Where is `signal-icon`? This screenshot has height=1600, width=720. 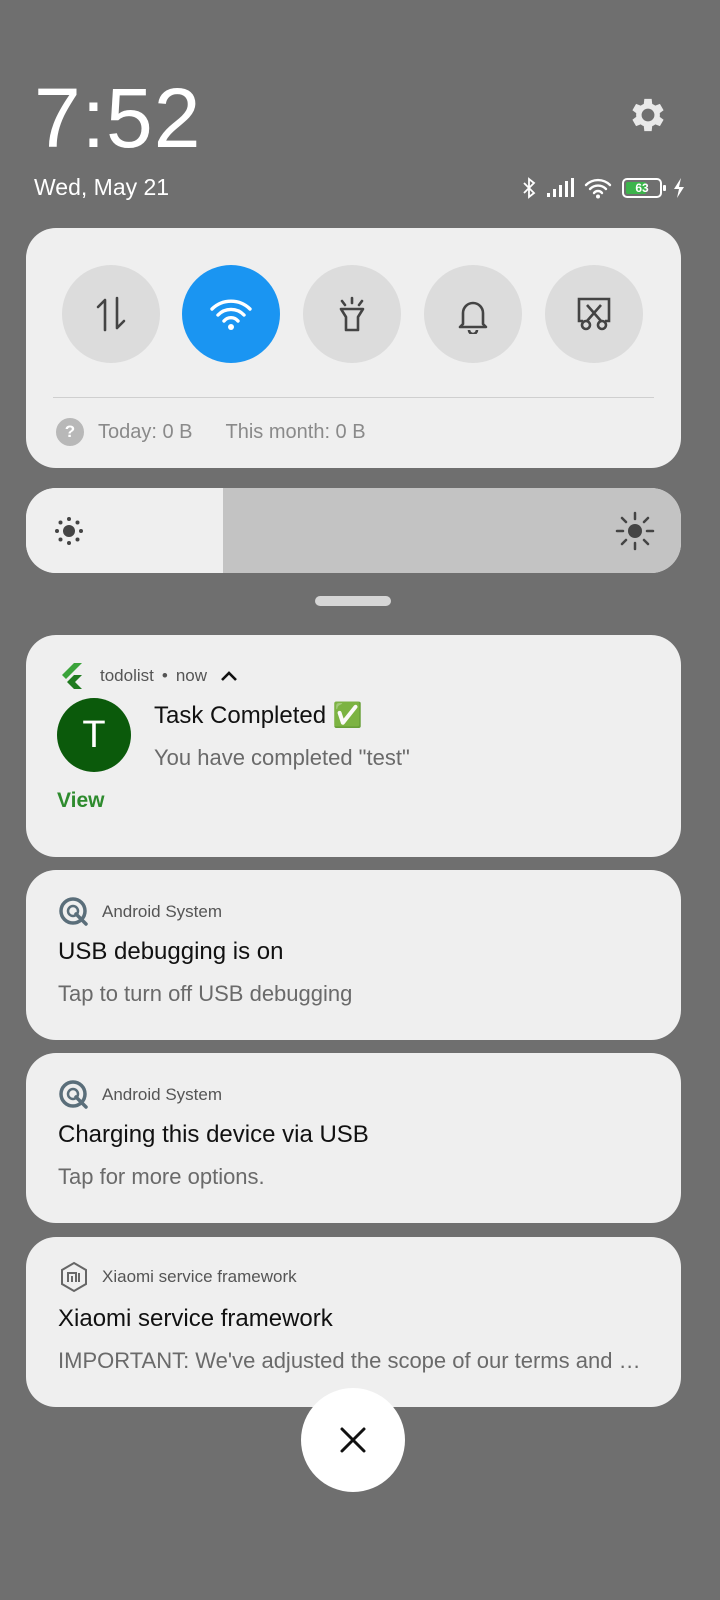
signal-icon is located at coordinates (560, 187).